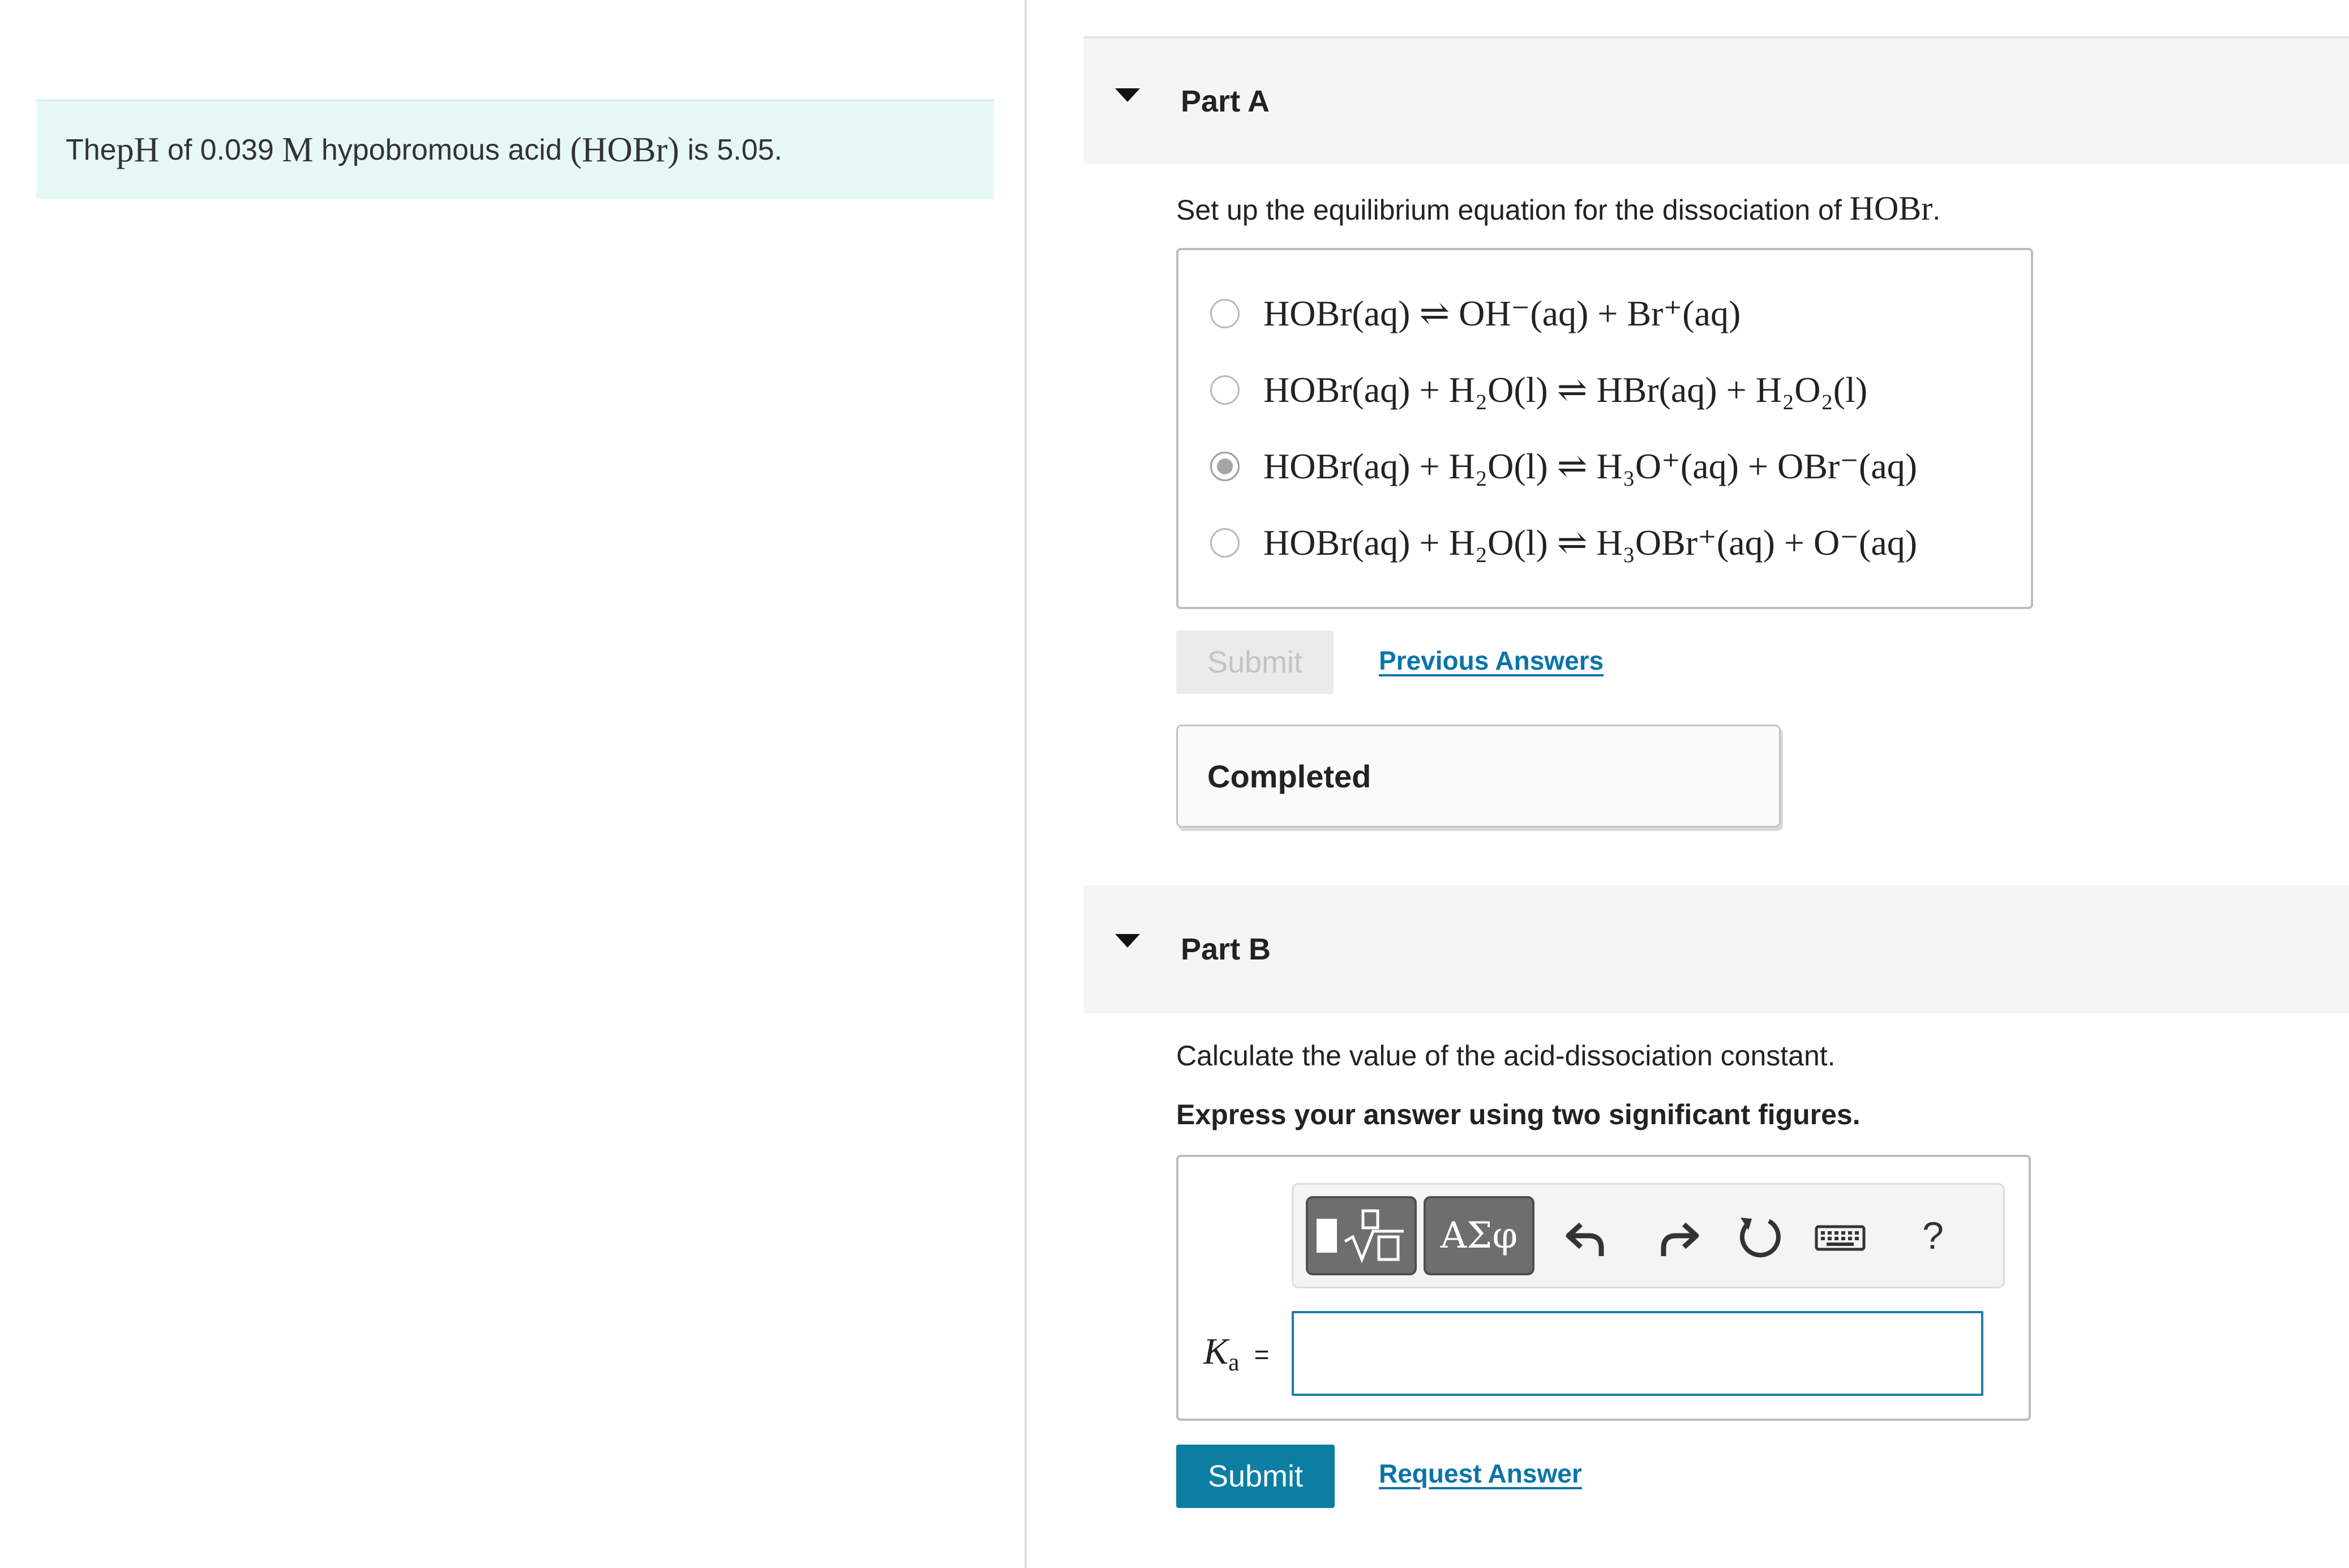  I want to click on symbols-button: ΑΣφ, so click(1479, 1236).